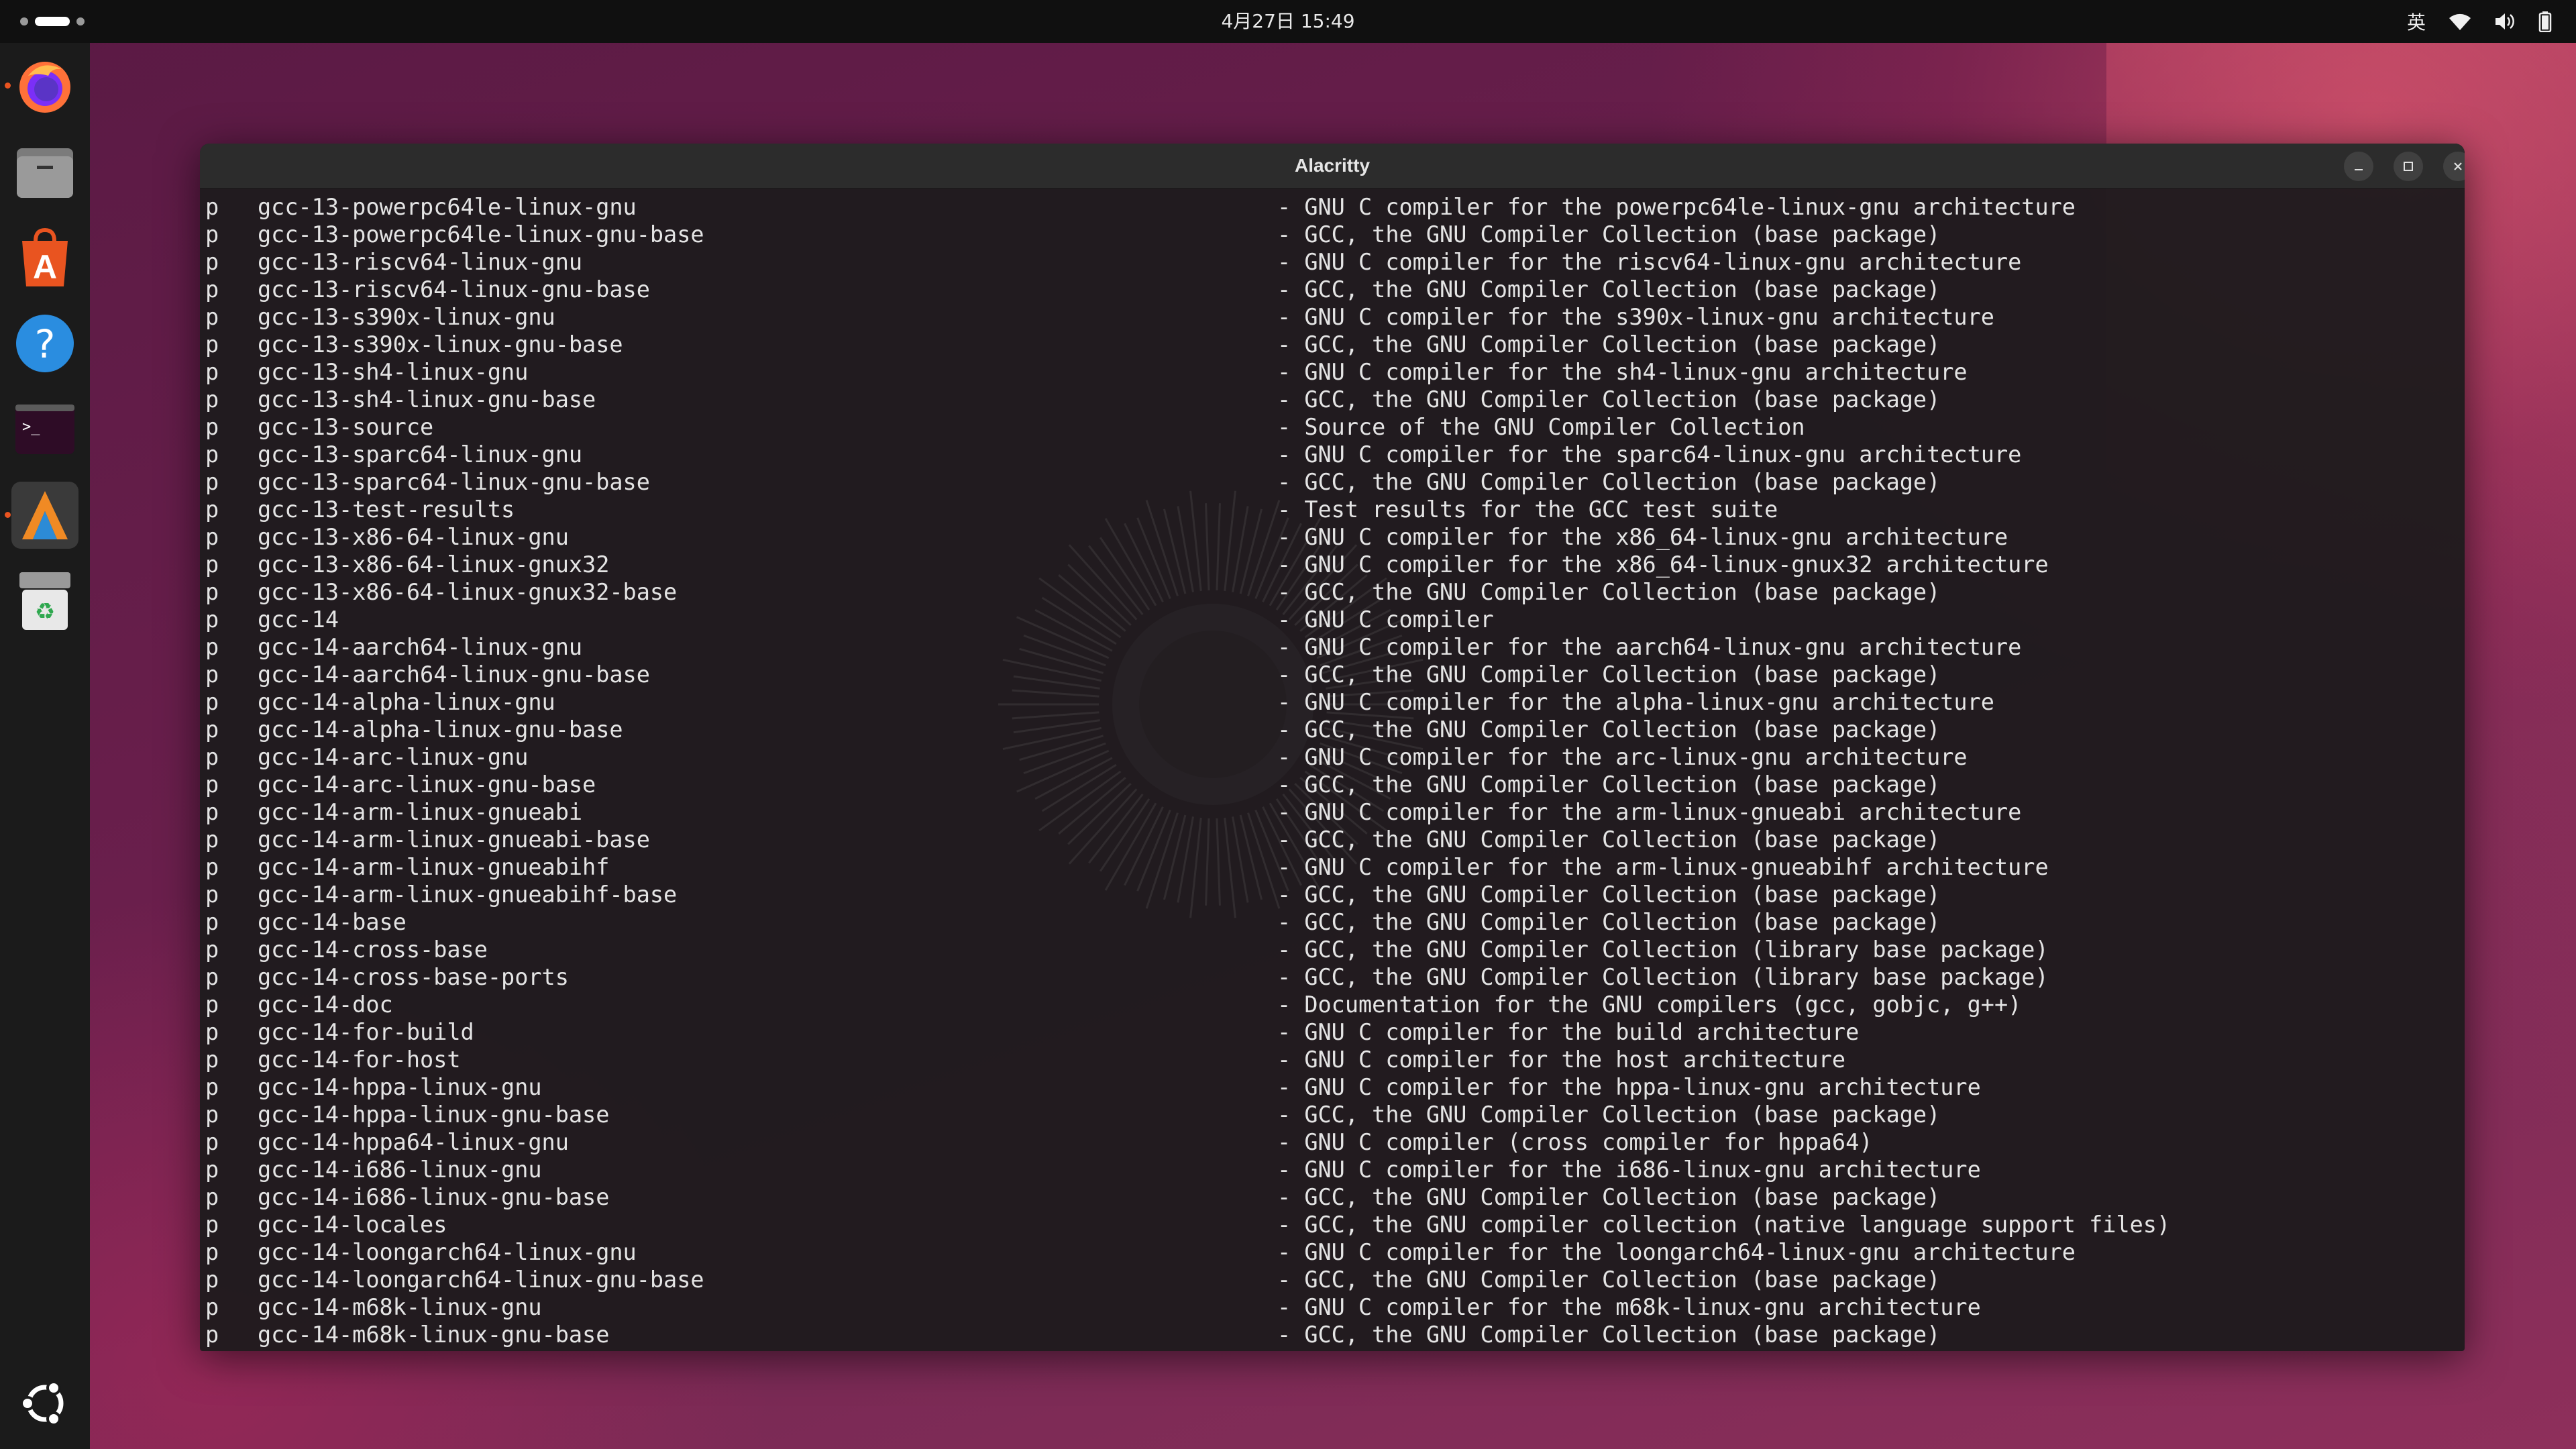  What do you see at coordinates (44, 1403) in the screenshot?
I see `show-apps-button` at bounding box center [44, 1403].